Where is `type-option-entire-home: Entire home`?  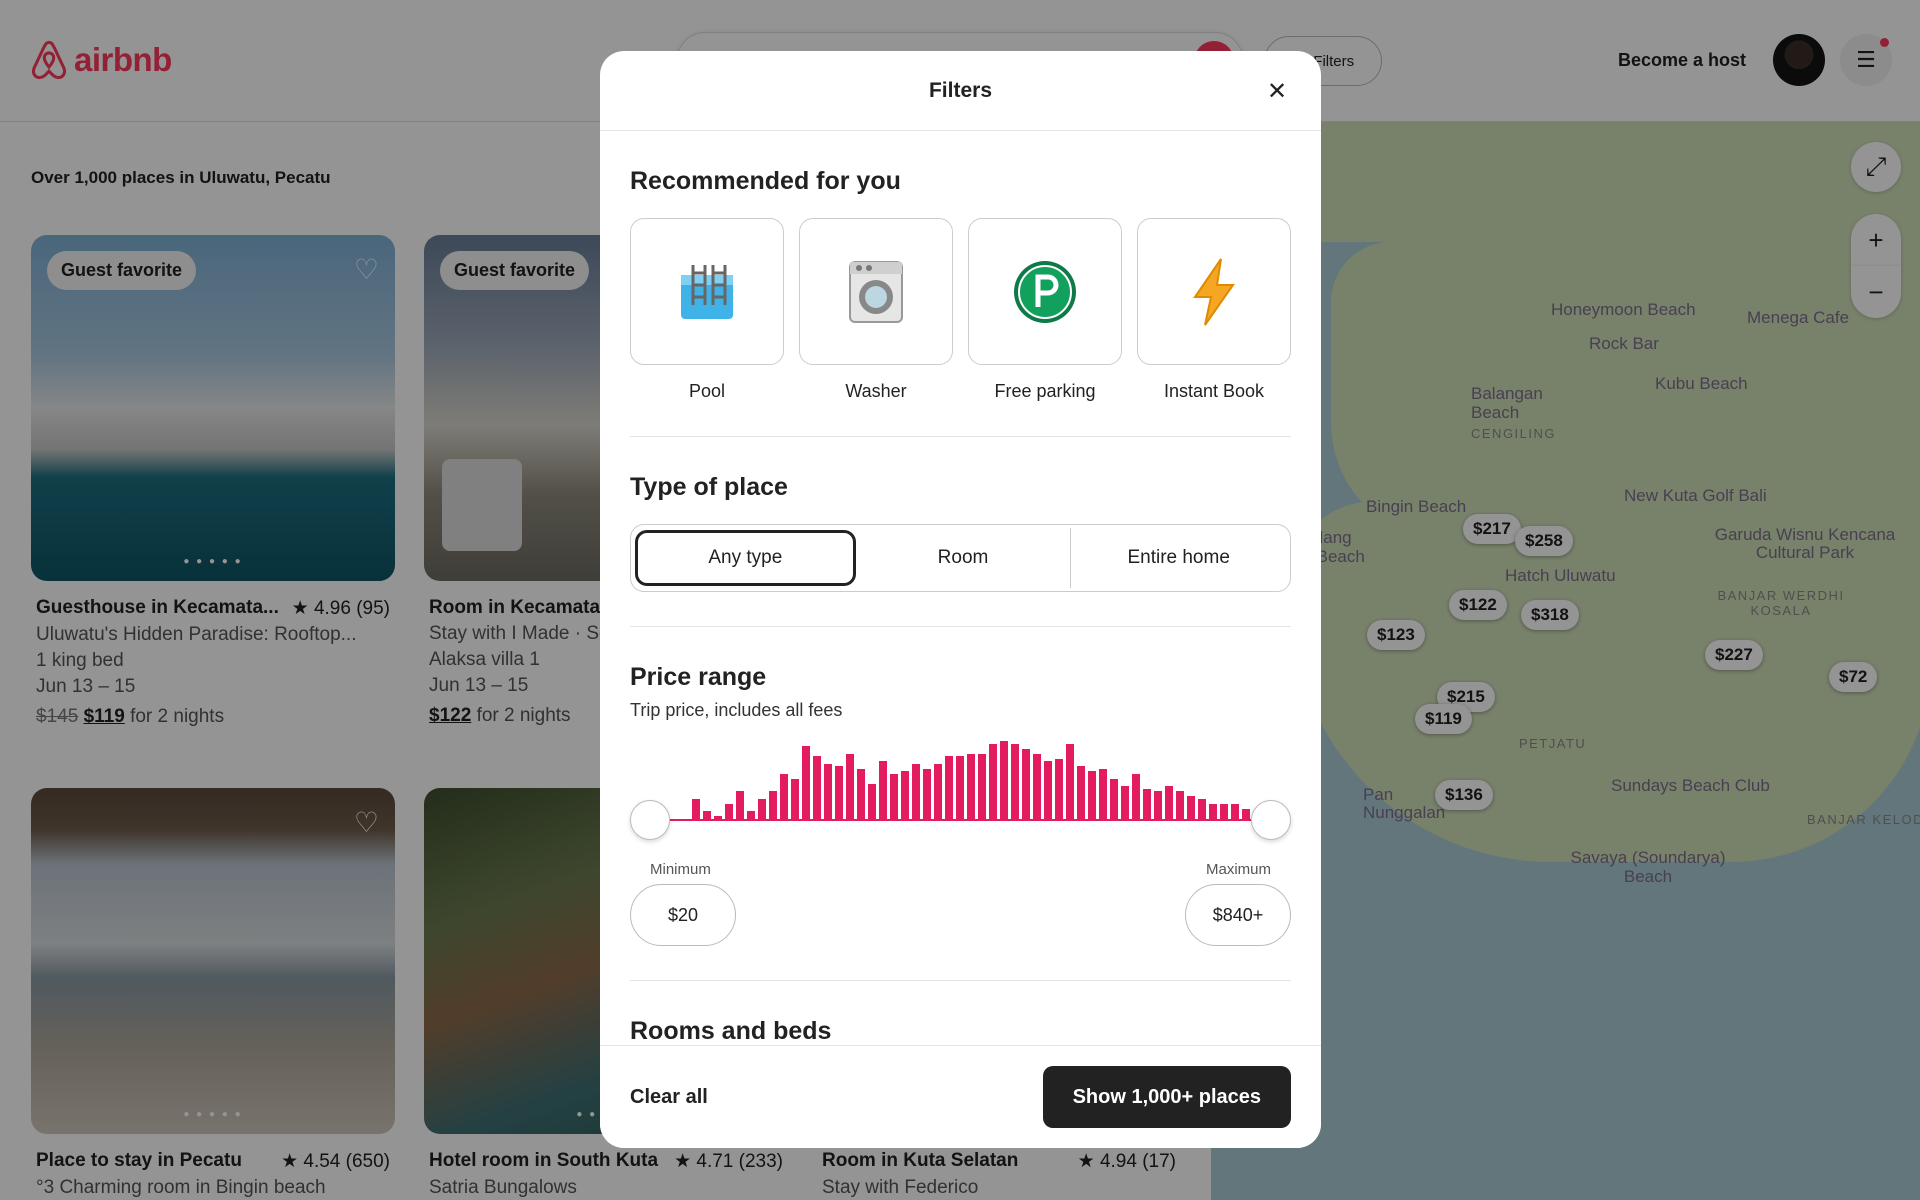
type-option-entire-home: Entire home is located at coordinates (1178, 558).